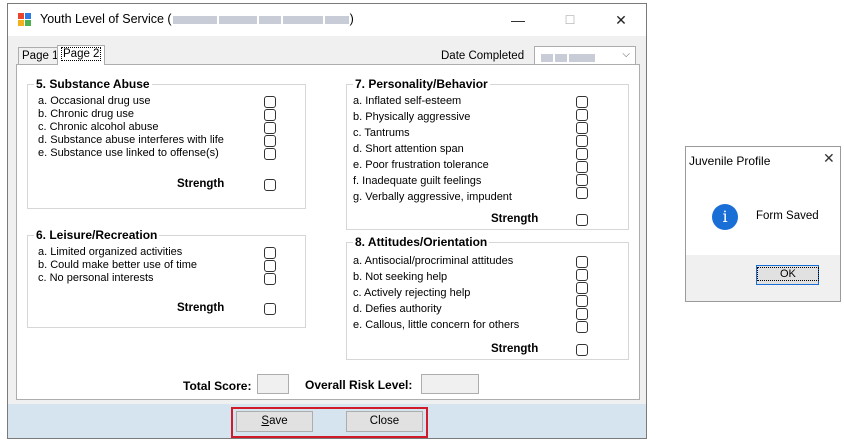 This screenshot has height=442, width=844. I want to click on checkbox-inflated-self-esteem, so click(582, 102).